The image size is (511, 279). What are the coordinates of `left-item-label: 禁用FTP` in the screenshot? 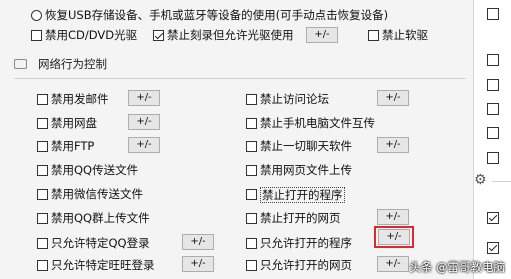 It's located at (73, 146).